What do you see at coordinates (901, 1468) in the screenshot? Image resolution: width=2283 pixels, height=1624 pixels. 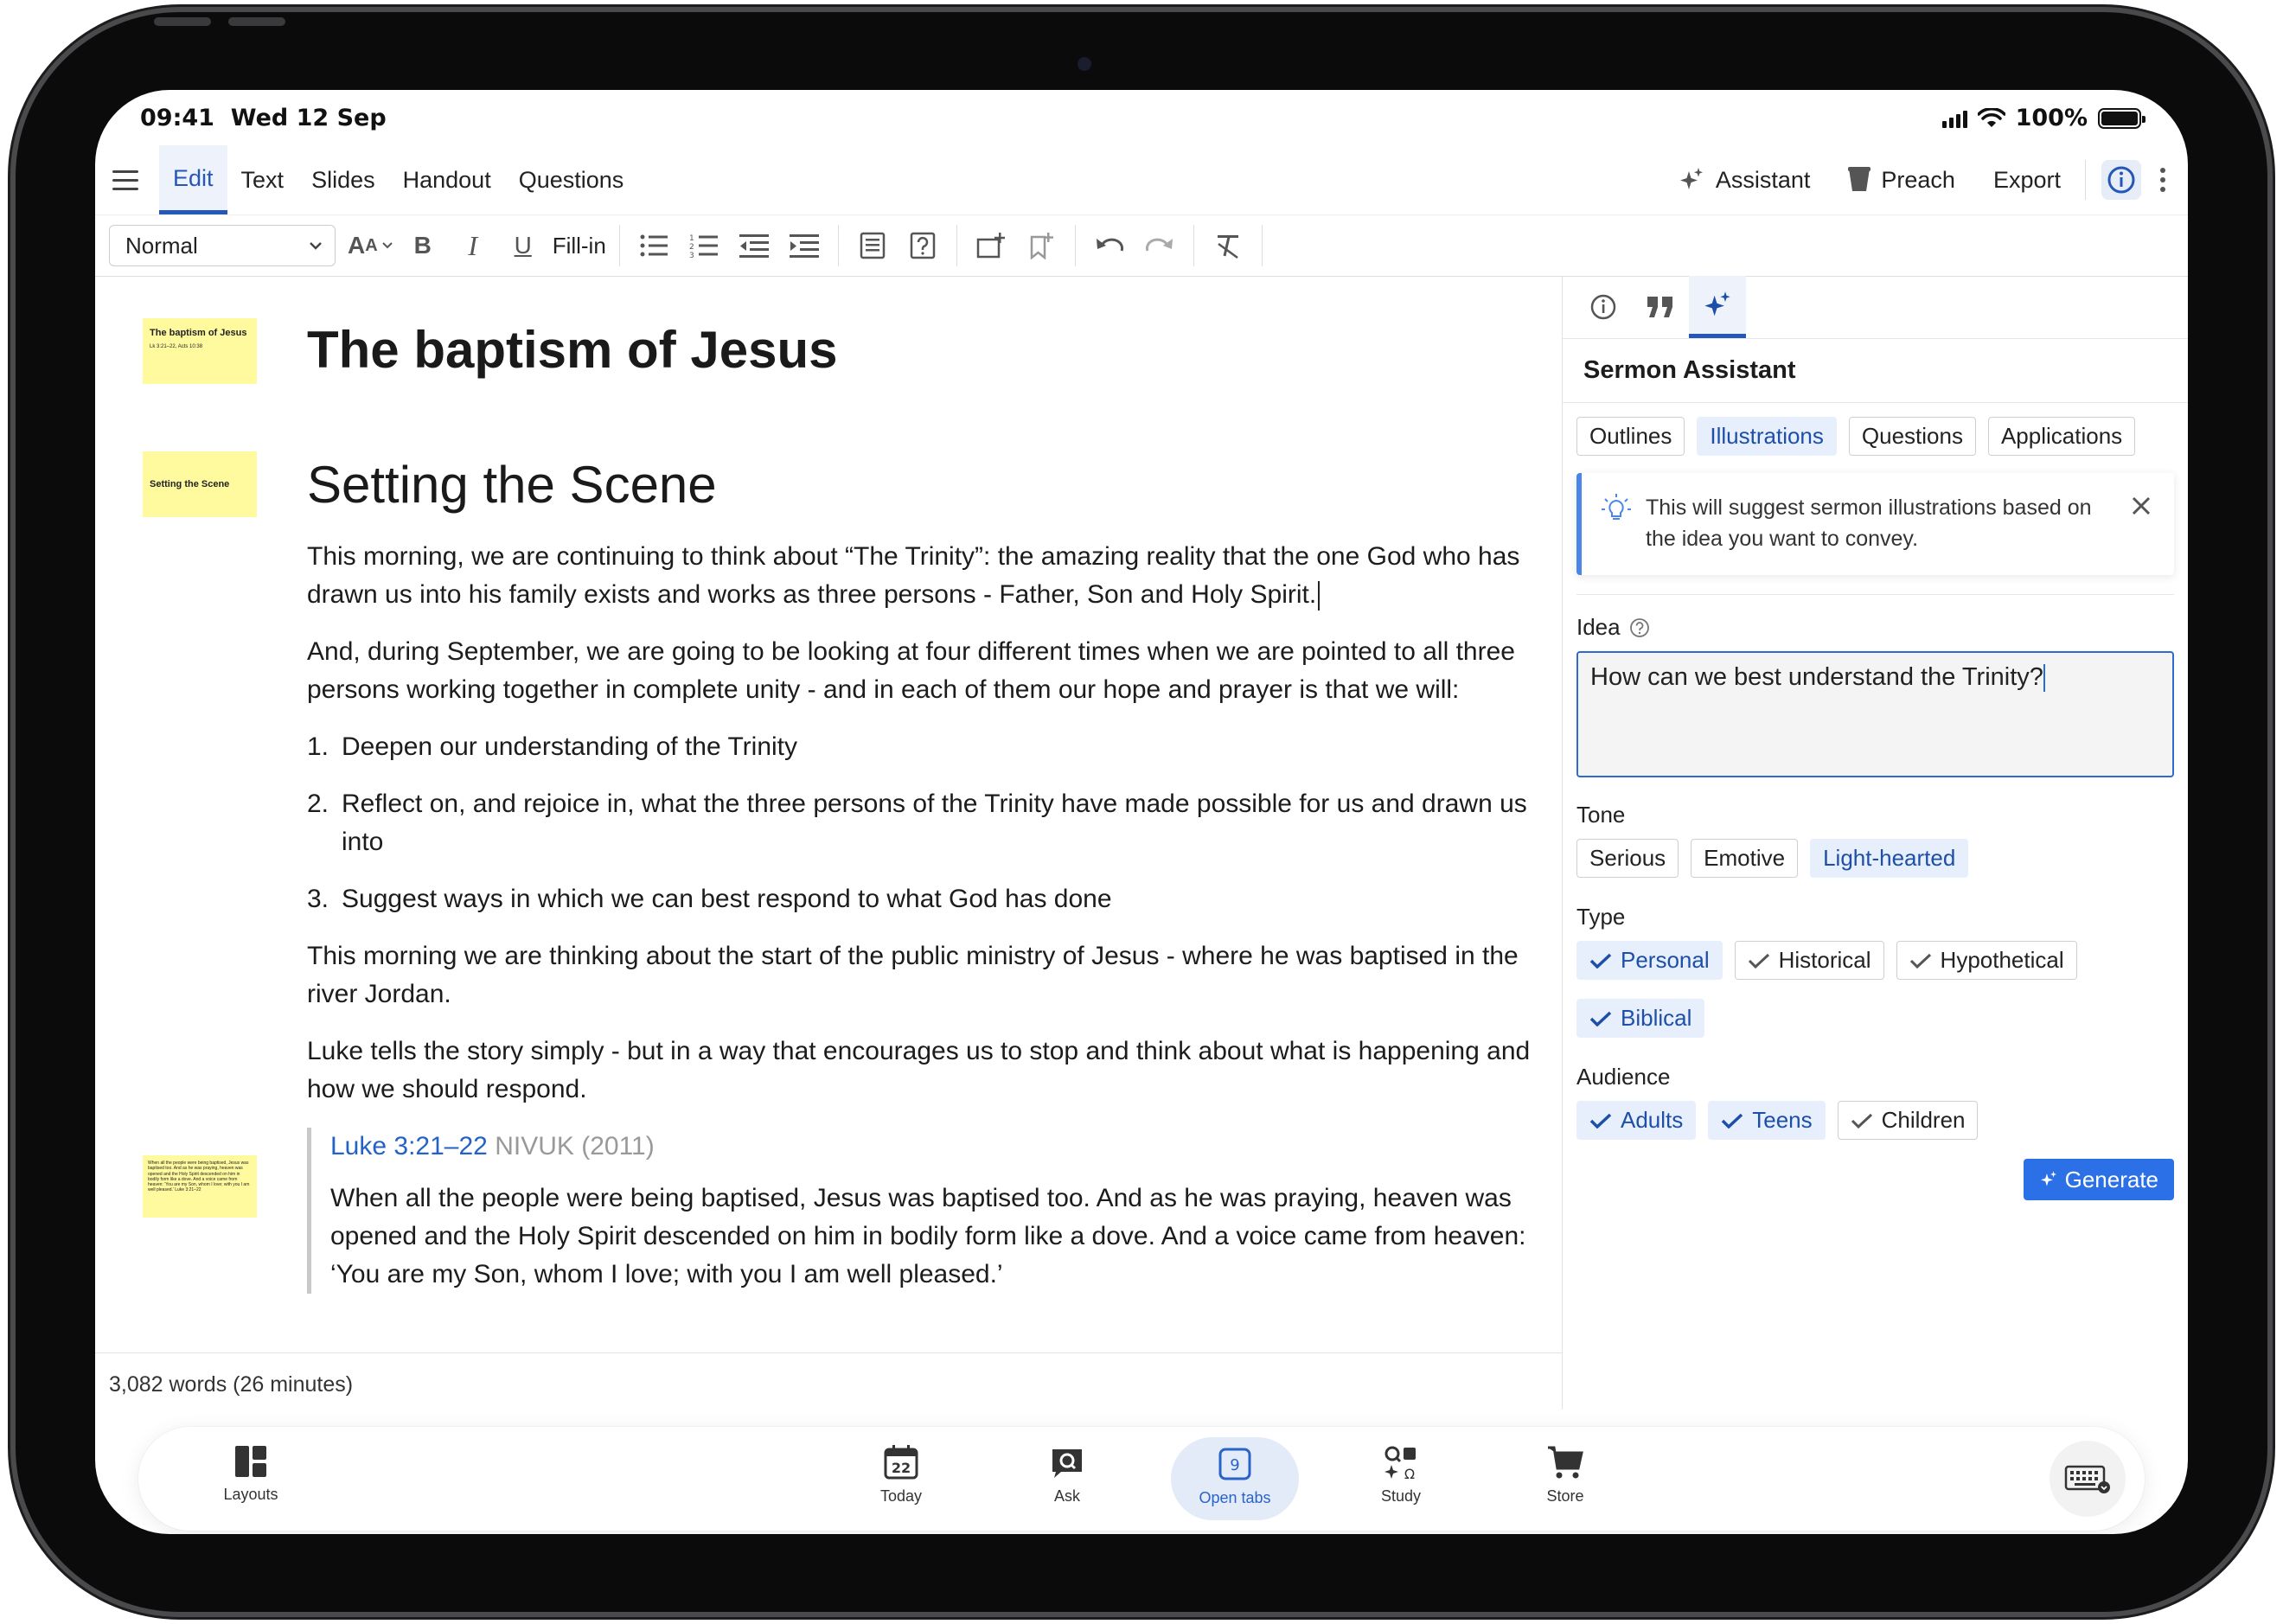 I see `svg-text: 22` at bounding box center [901, 1468].